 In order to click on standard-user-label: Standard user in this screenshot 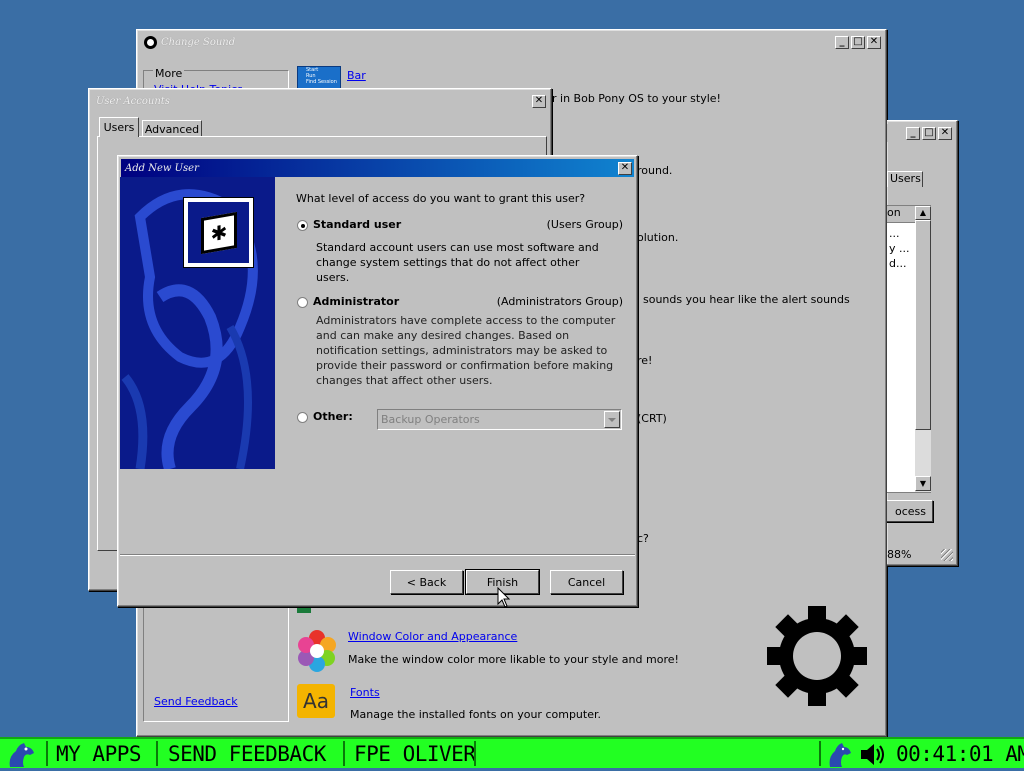, I will do `click(357, 224)`.